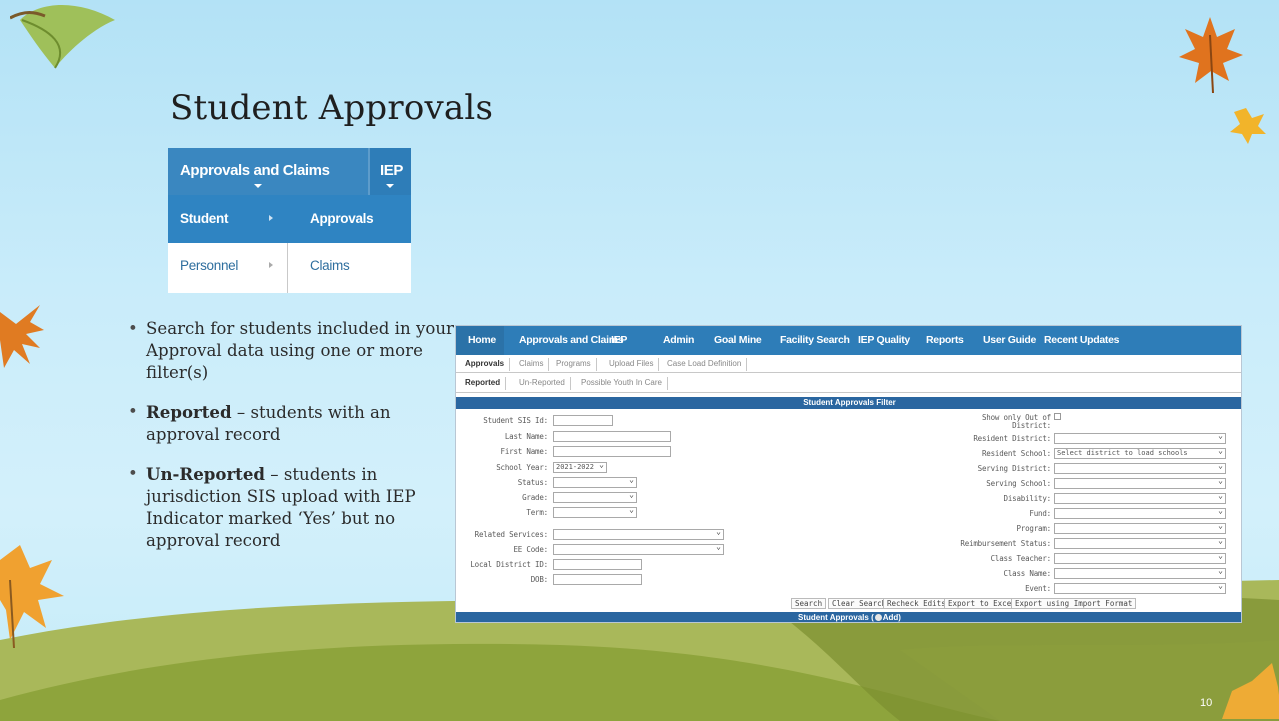 The image size is (1279, 721). What do you see at coordinates (482, 340) in the screenshot?
I see `nav-item-home: Home` at bounding box center [482, 340].